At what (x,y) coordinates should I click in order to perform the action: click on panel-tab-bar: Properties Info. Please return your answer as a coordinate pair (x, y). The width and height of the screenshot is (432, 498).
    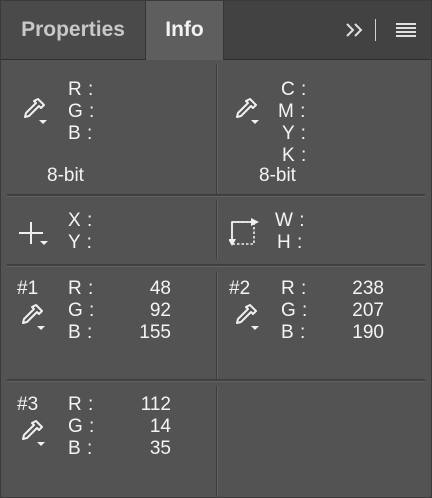
    Looking at the image, I should click on (216, 30).